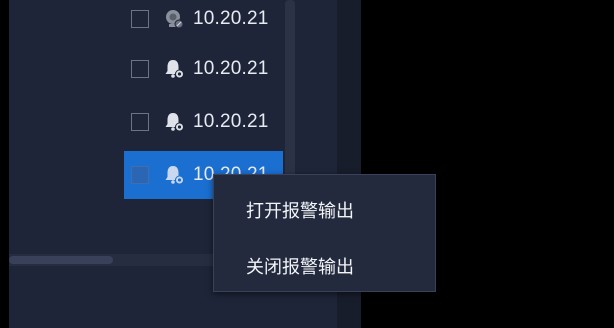  Describe the element at coordinates (290, 90) in the screenshot. I see `vertical-scrollbar-thumb` at that location.